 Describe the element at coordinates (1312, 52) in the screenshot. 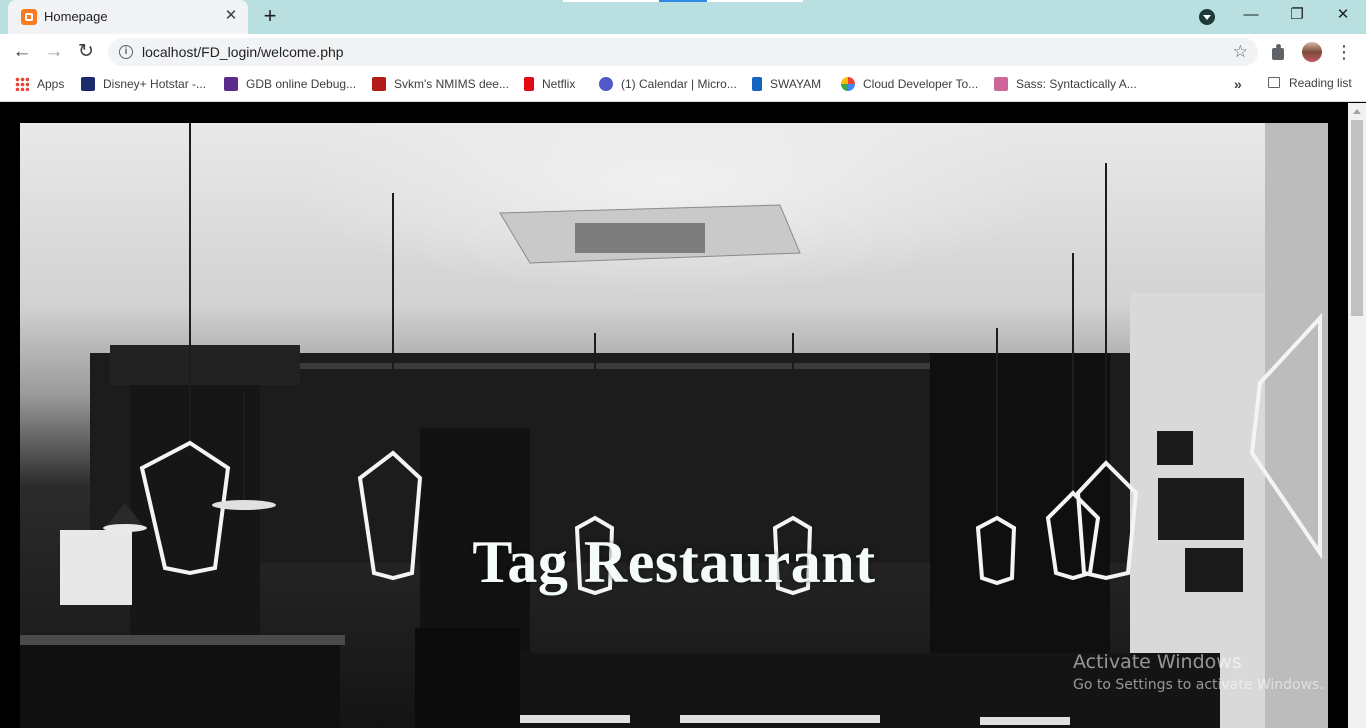

I see `profile-avatar` at that location.